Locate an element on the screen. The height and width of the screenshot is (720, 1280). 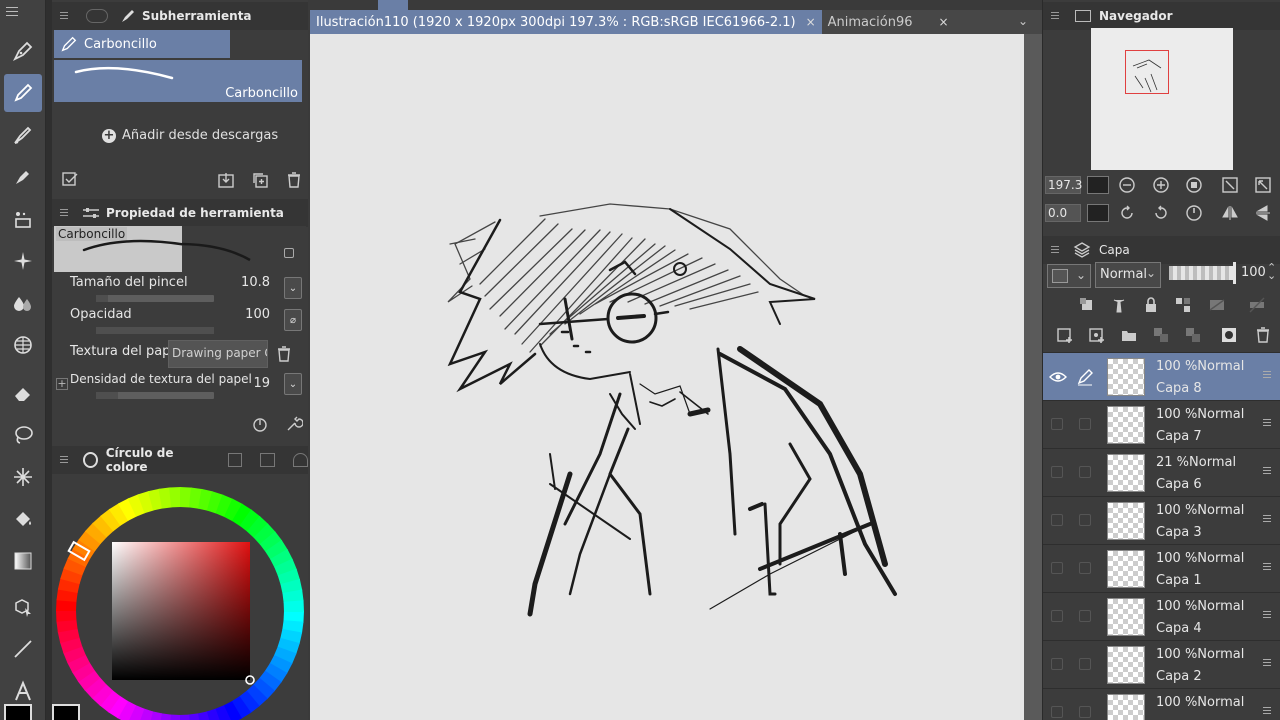
tool-sparkle is located at coordinates (23, 261).